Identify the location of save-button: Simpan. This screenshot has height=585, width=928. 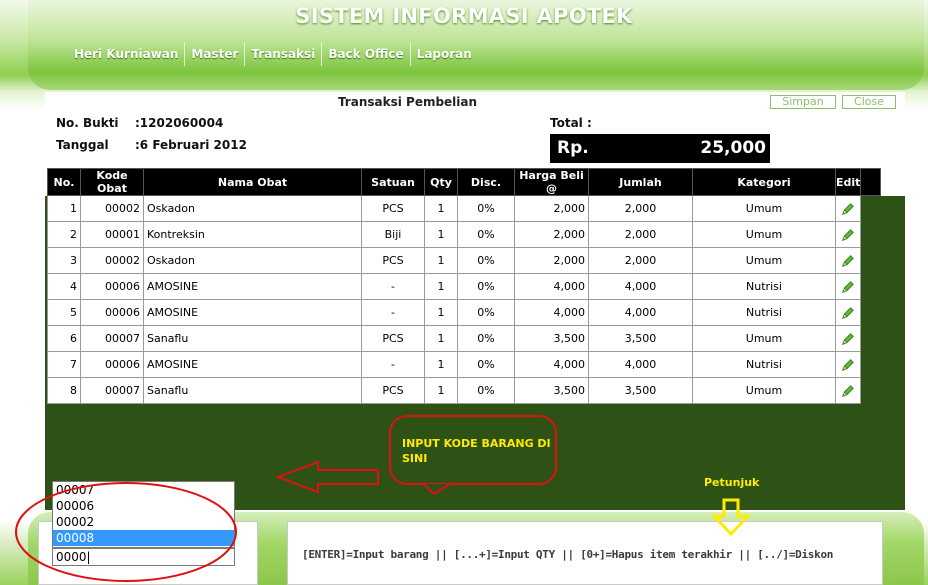
(803, 102).